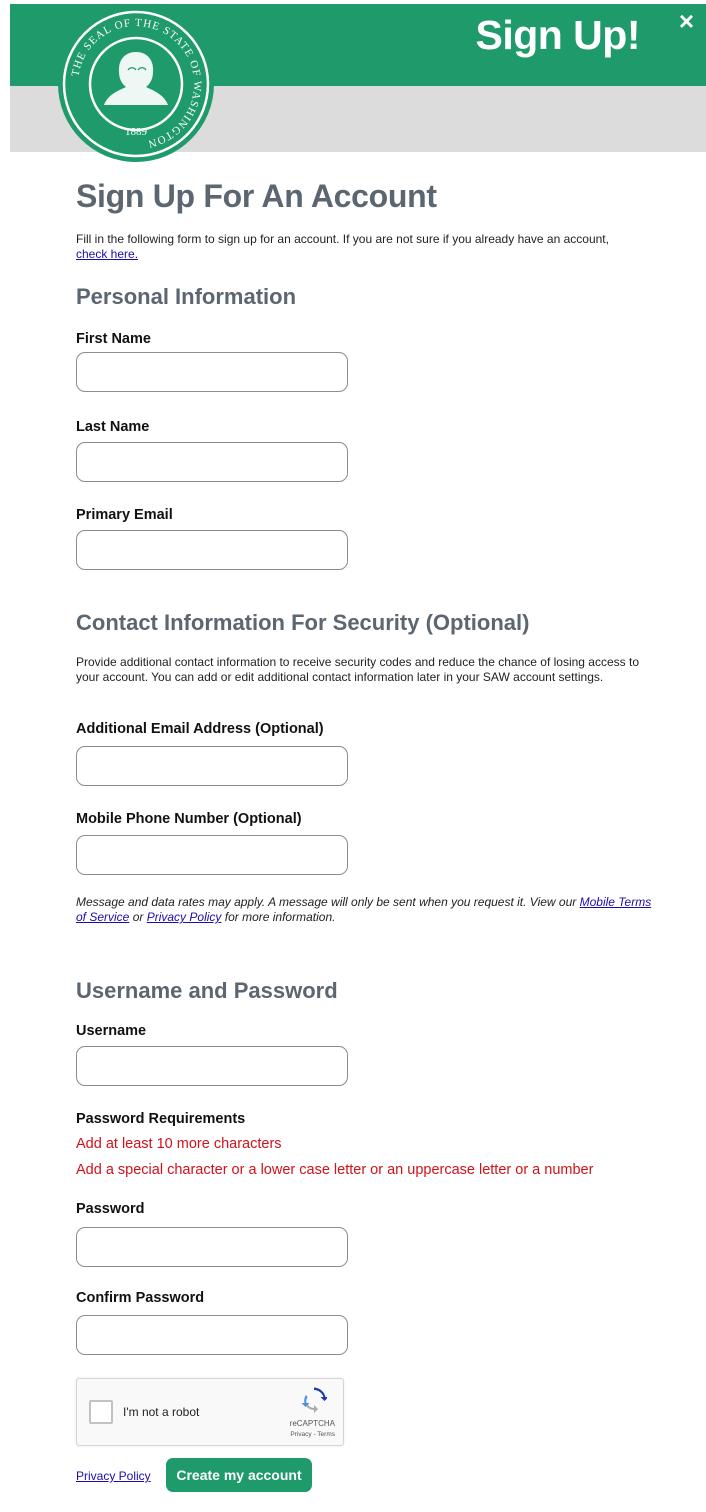 This screenshot has width=706, height=1512. Describe the element at coordinates (111, 1031) in the screenshot. I see `username-label: Username` at that location.